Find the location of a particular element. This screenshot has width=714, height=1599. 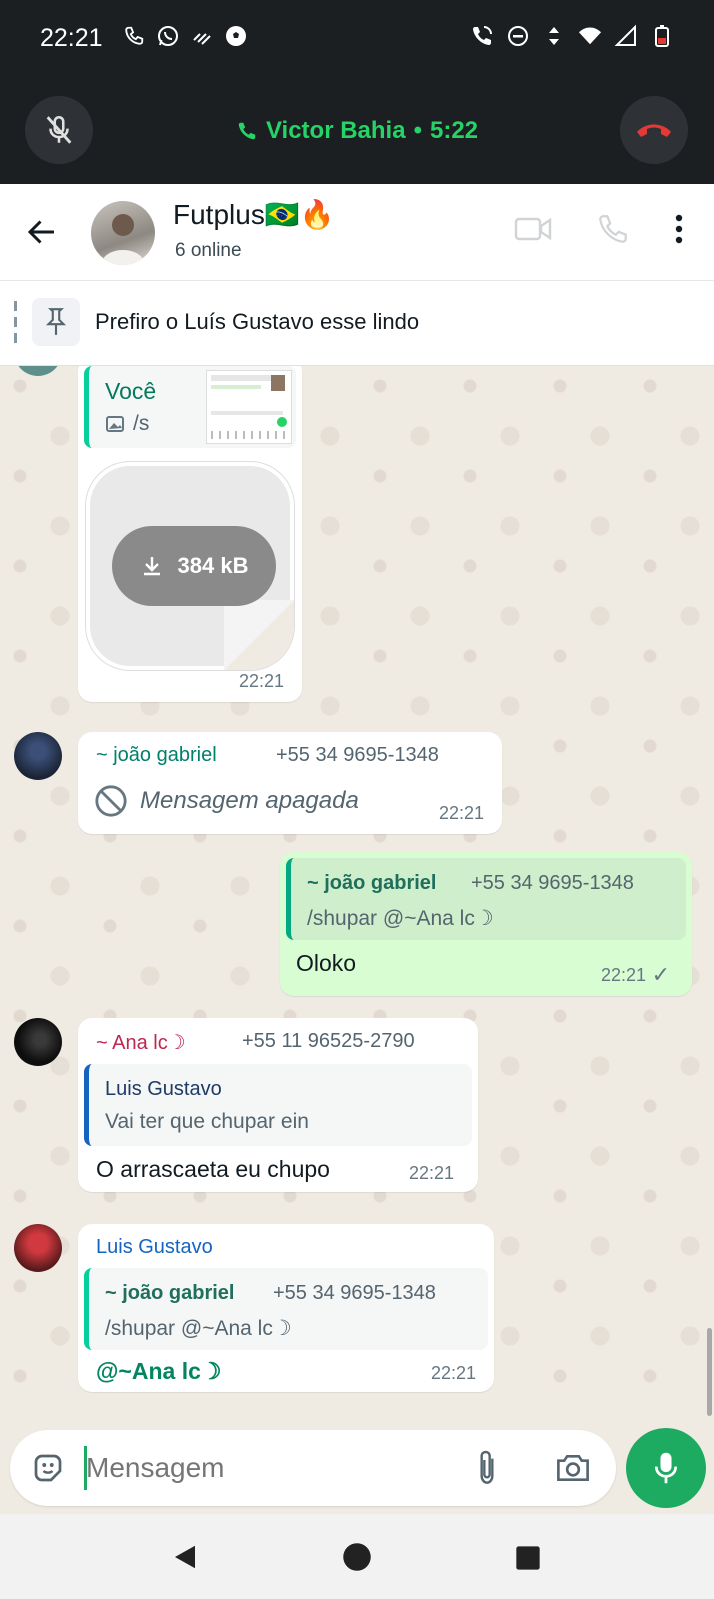

message-bubble-sticker: Você /s 384 kB 22:21 is located at coordinates (190, 534).